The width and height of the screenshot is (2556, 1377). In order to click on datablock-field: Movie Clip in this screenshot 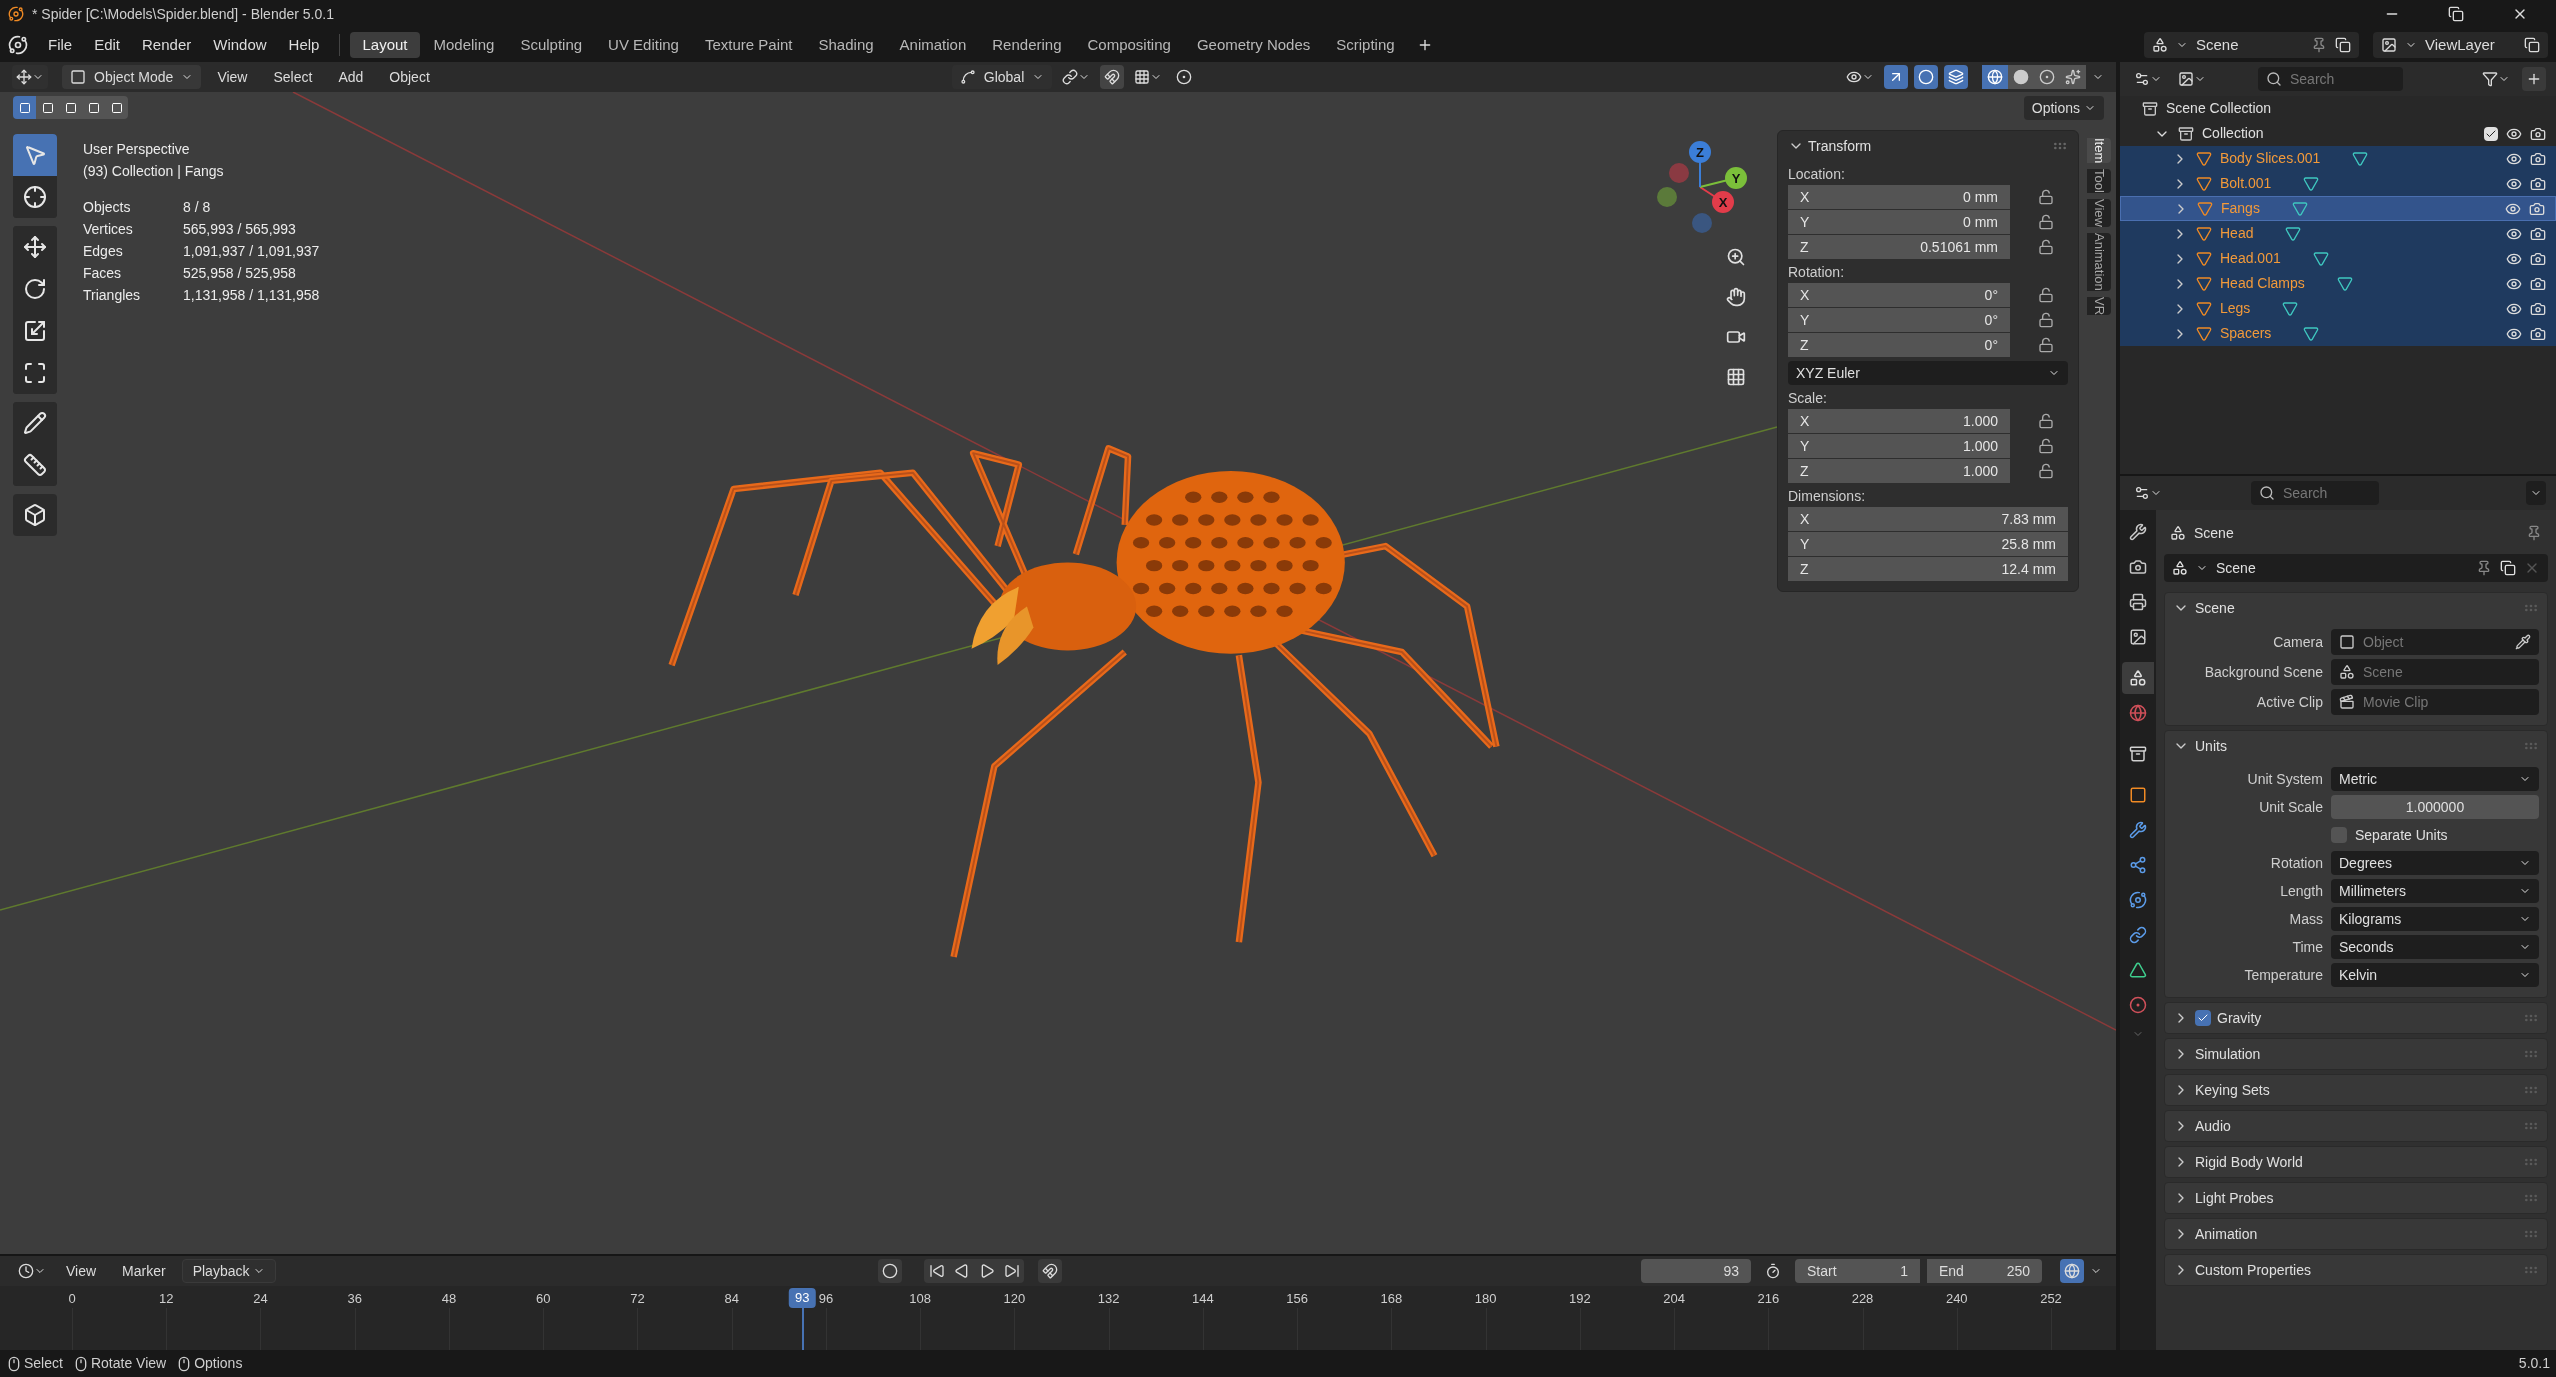, I will do `click(2435, 702)`.